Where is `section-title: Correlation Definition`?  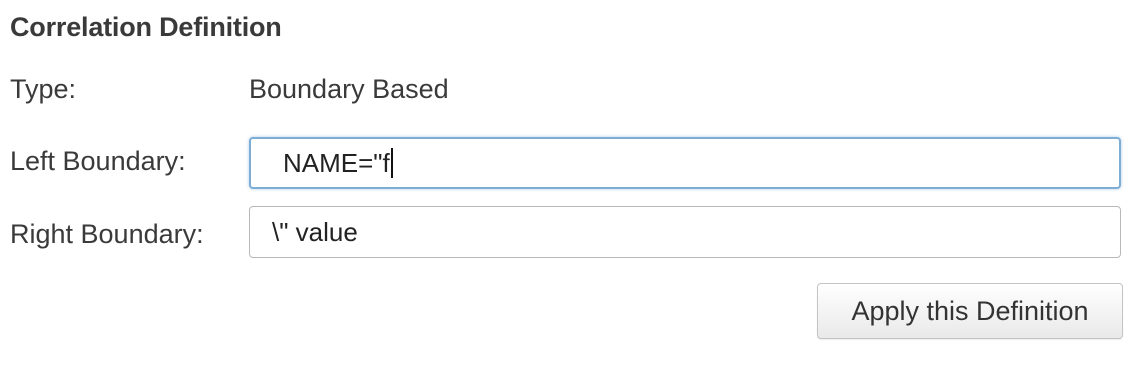 section-title: Correlation Definition is located at coordinates (146, 27).